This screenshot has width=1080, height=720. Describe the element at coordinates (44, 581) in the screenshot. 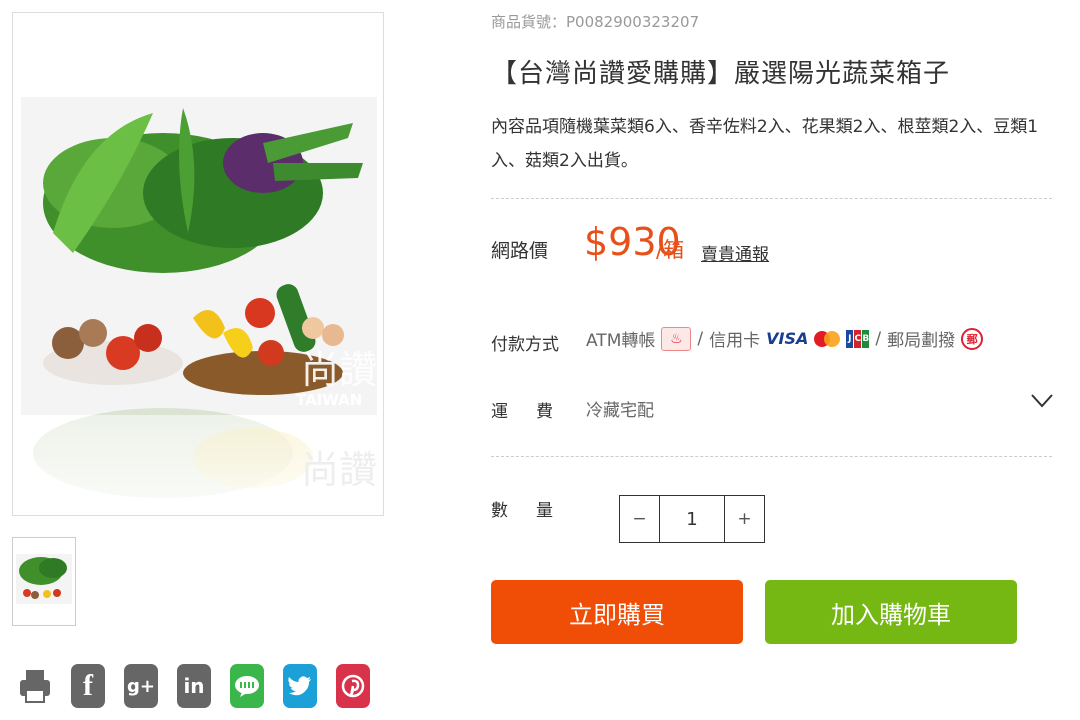

I see `thumbnail-image` at that location.